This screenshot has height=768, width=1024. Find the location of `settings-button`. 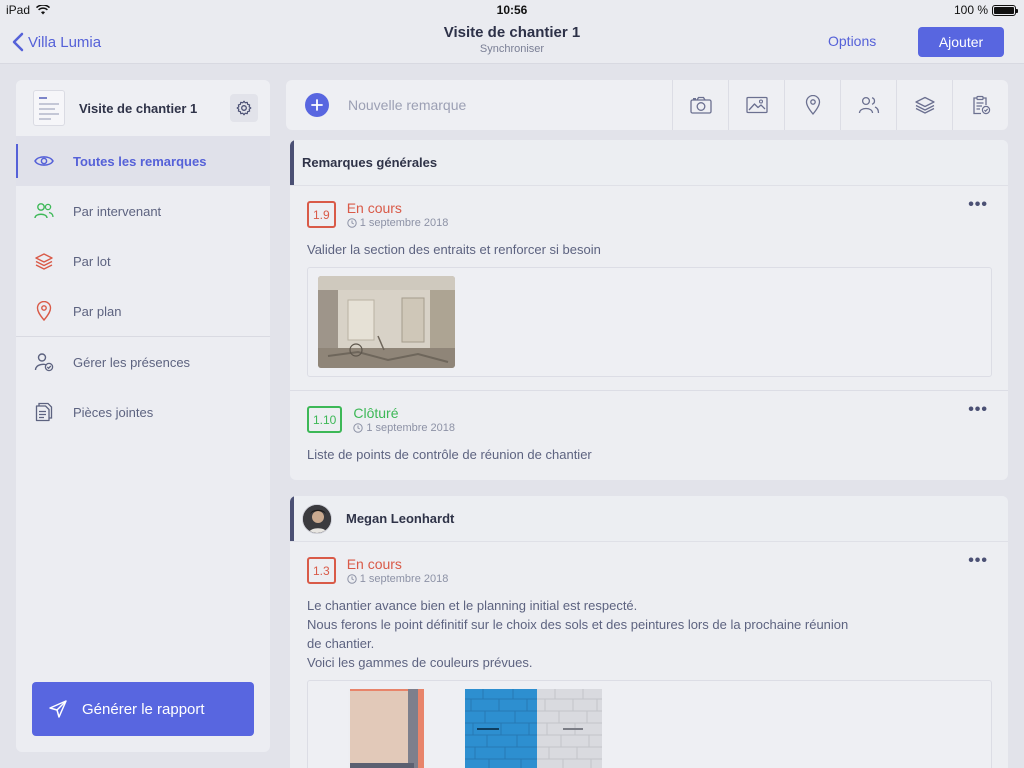

settings-button is located at coordinates (244, 108).